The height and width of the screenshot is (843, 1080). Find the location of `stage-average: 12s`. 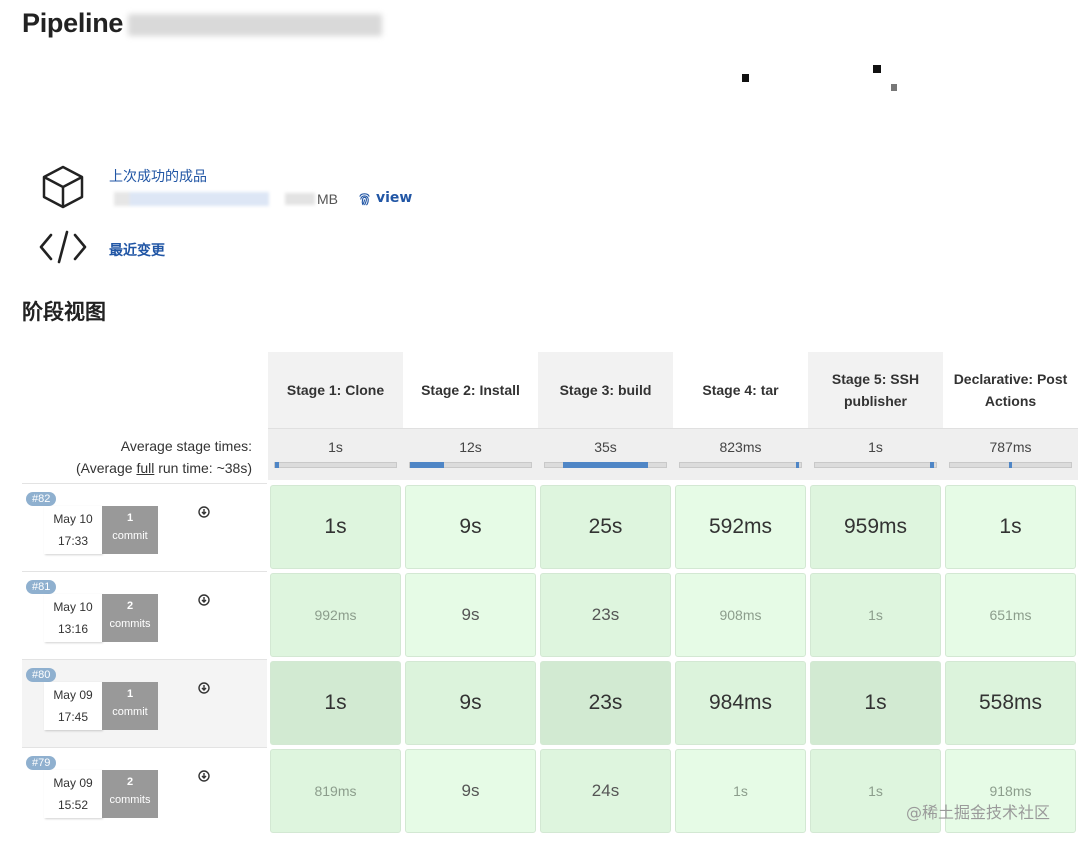

stage-average: 12s is located at coordinates (470, 454).